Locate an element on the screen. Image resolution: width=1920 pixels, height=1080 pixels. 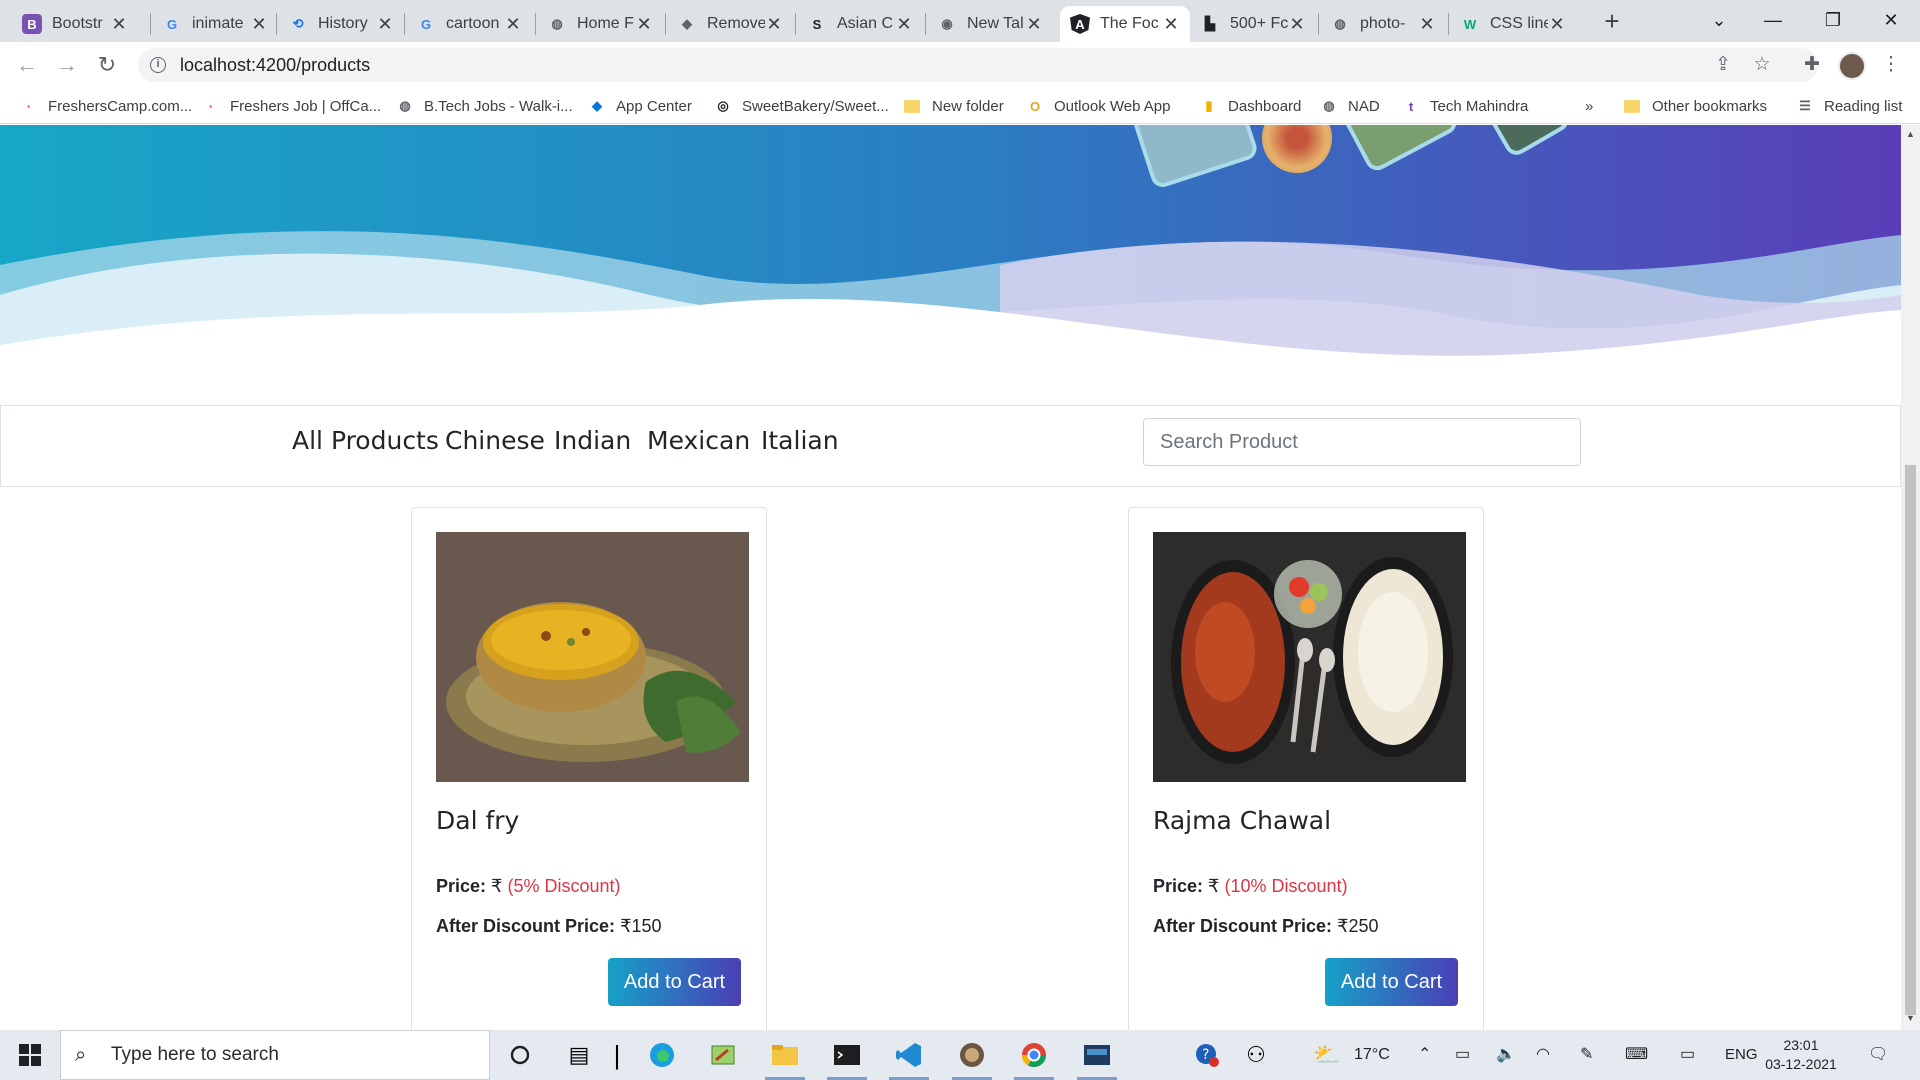
notifications-icon: 🗨 is located at coordinates (1878, 1055).